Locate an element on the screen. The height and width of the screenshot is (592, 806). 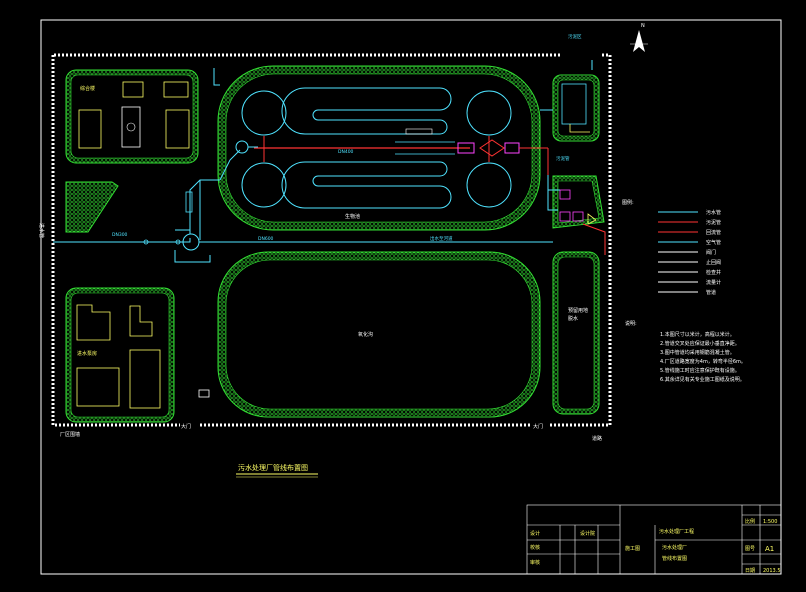
note-line: 4.厂区道路宽度为4m，转弯半径6m。 is located at coordinates (703, 361).